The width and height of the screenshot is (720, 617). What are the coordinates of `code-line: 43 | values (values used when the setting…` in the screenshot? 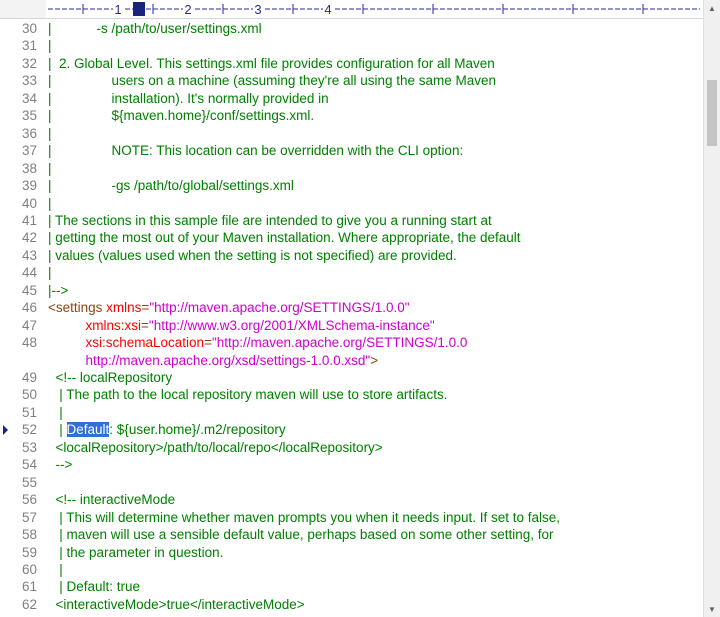 It's located at (352, 255).